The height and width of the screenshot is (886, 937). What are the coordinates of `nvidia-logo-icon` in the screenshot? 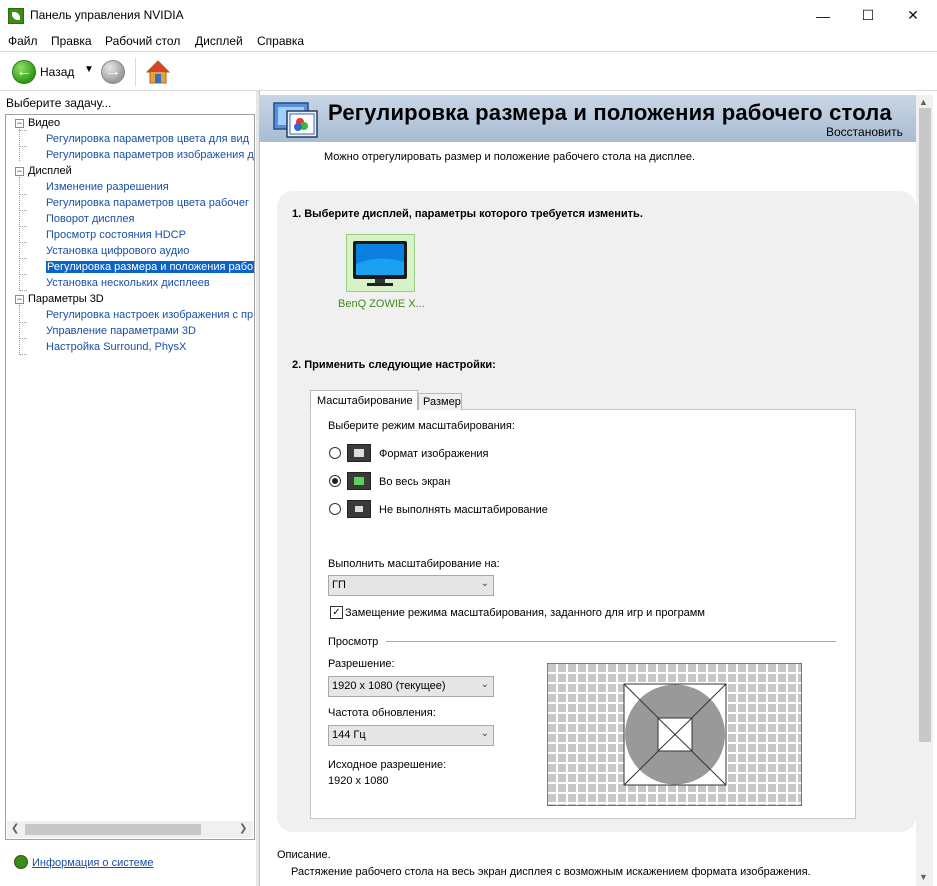 It's located at (16, 16).